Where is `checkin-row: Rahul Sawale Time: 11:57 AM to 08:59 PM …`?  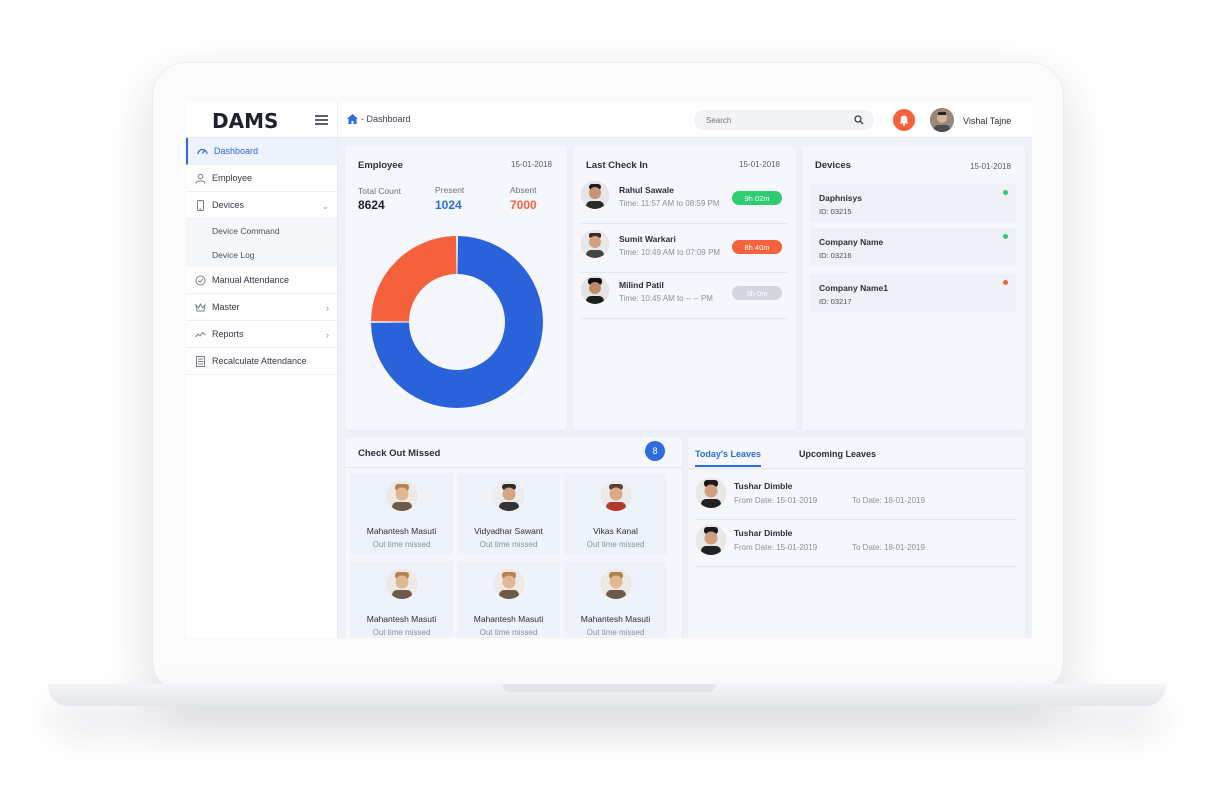 checkin-row: Rahul Sawale Time: 11:57 AM to 08:59 PM … is located at coordinates (684, 201).